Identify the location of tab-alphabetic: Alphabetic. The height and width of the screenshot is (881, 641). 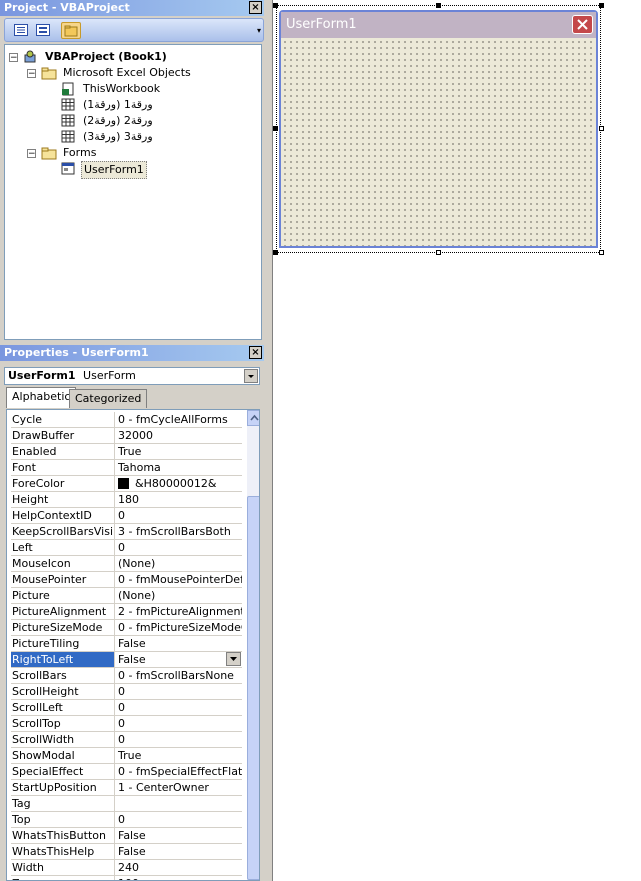
(41, 397).